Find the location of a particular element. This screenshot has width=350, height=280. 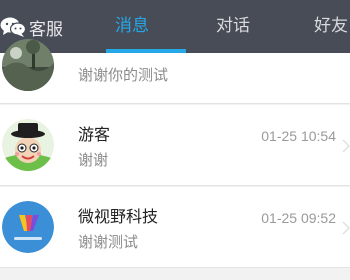

customer-service-label: 客服 is located at coordinates (46, 29).